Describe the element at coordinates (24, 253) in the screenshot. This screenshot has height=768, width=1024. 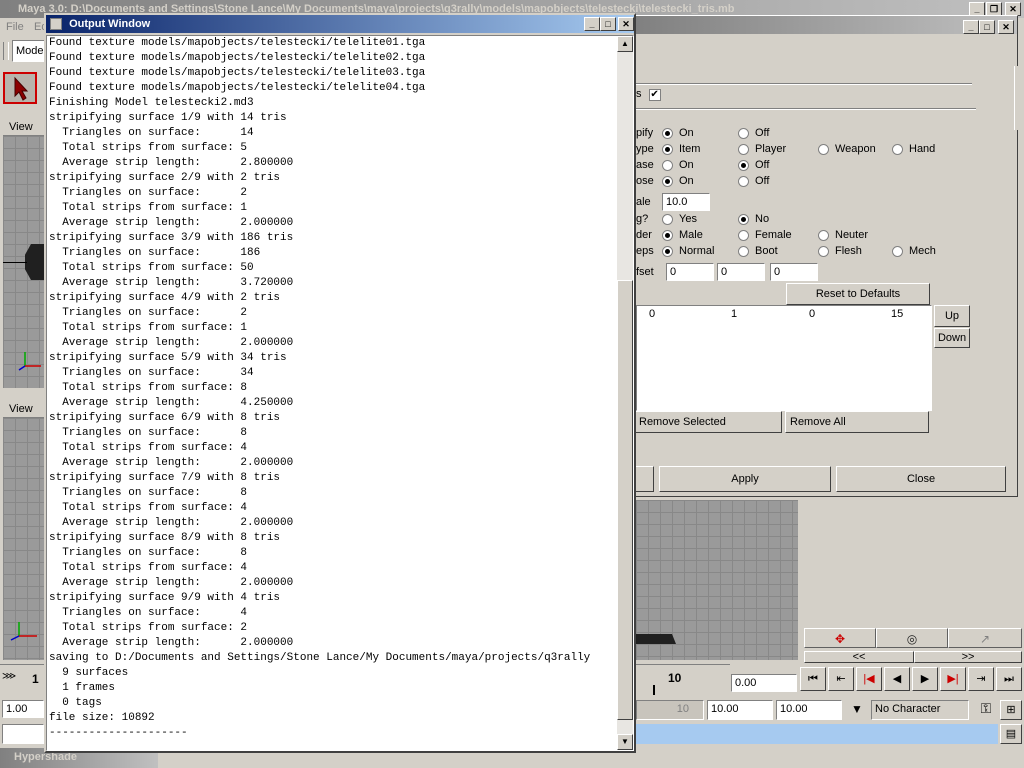
I see `viewport-top: View` at that location.